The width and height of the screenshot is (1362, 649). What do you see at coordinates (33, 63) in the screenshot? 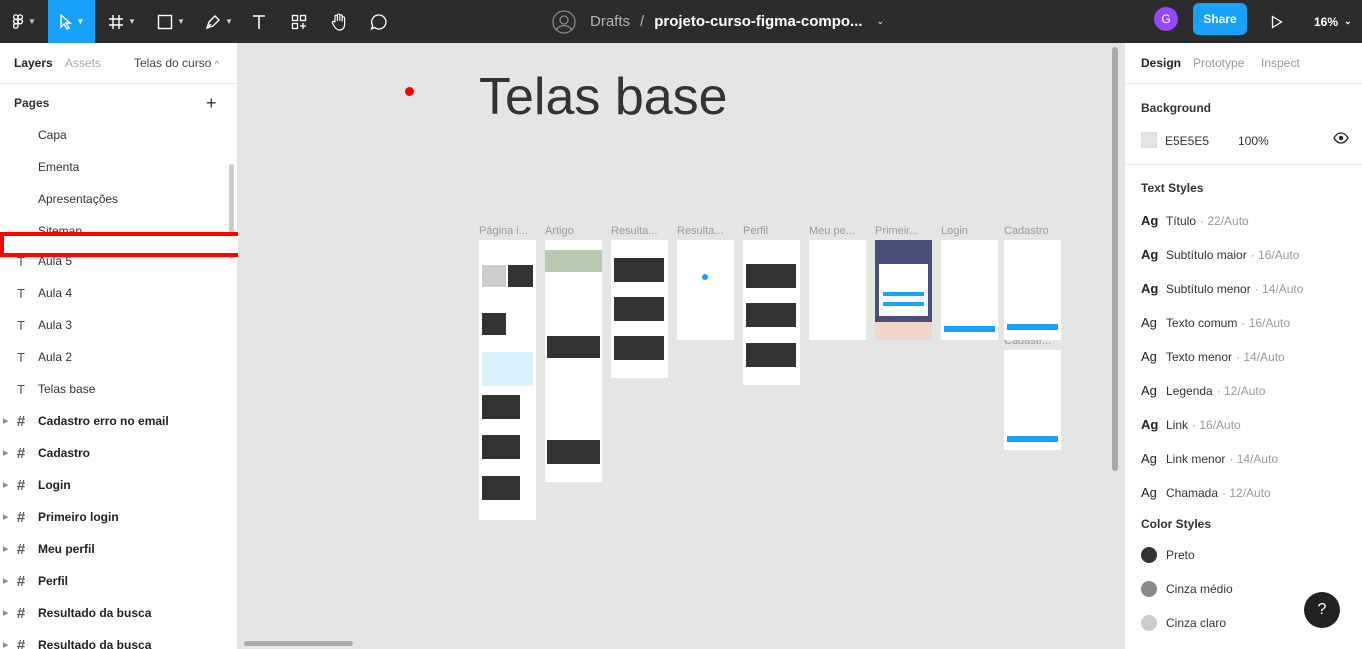
I see `tab-layers: Layers` at bounding box center [33, 63].